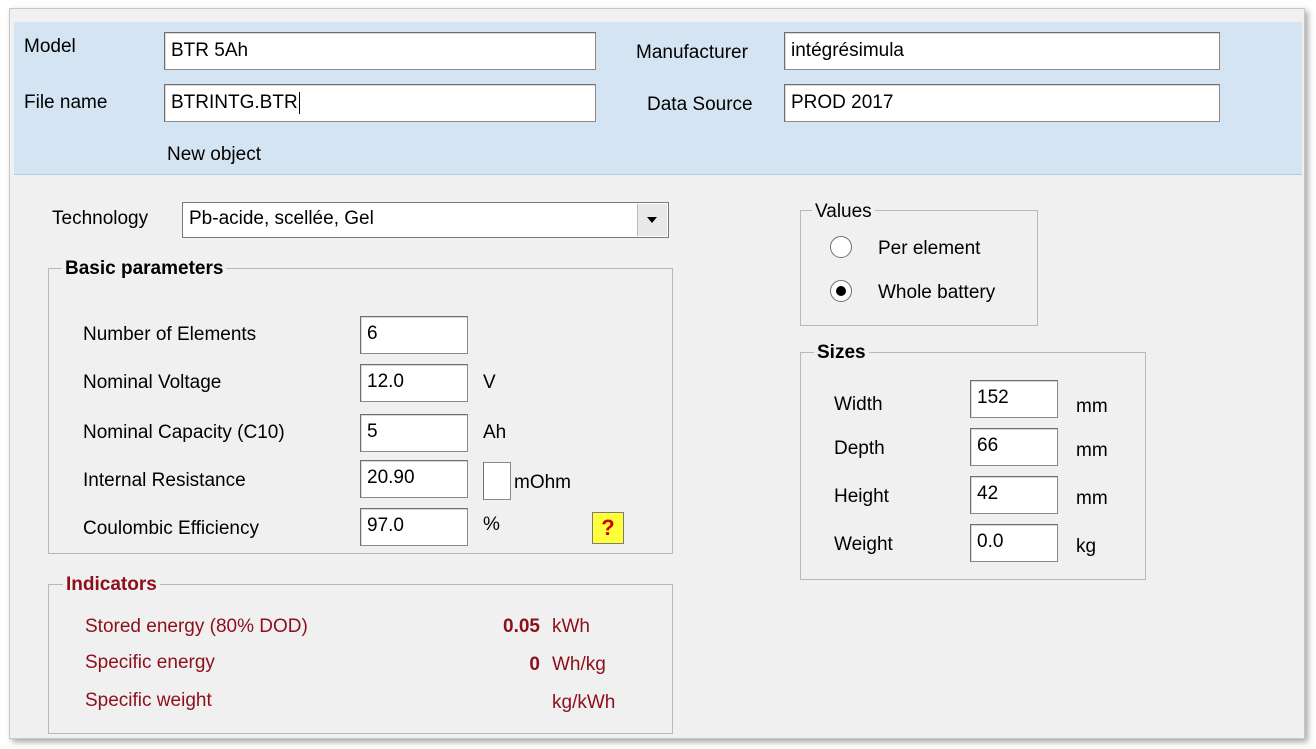 The height and width of the screenshot is (749, 1316). What do you see at coordinates (491, 524) in the screenshot?
I see `coulombic-efficiency-unit: %` at bounding box center [491, 524].